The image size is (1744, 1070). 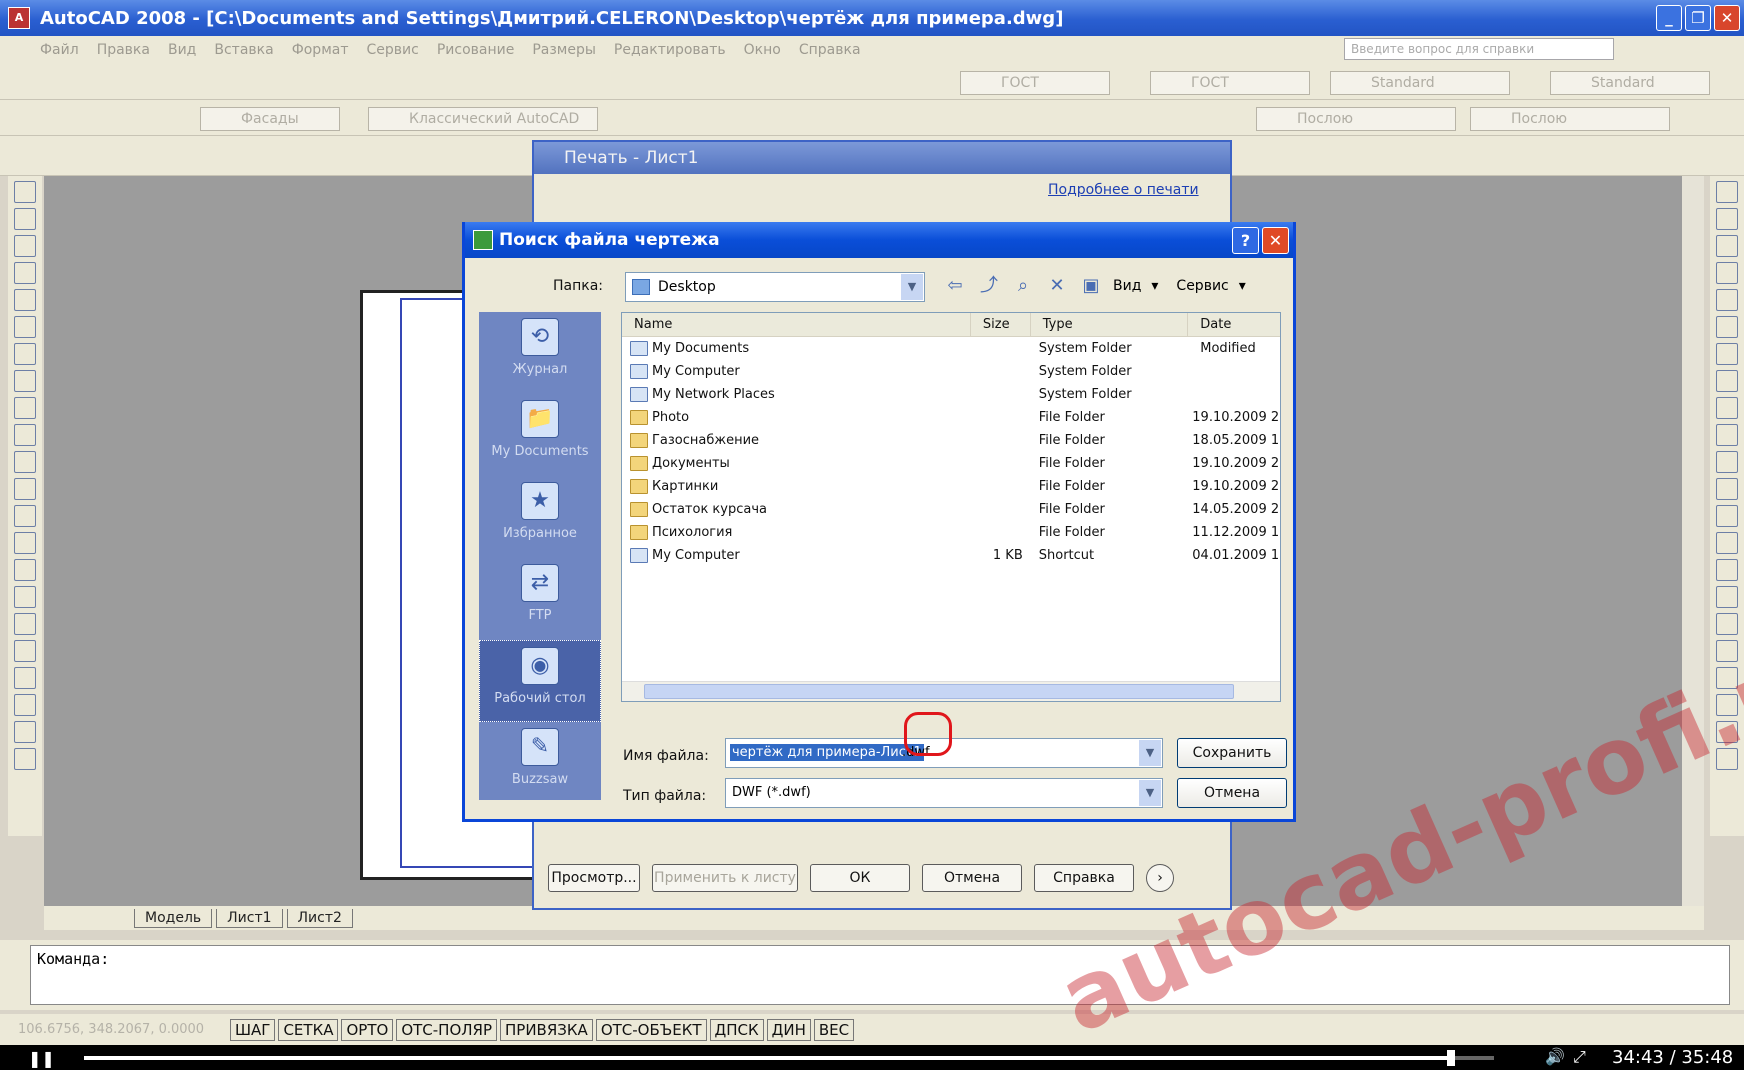 I want to click on apply-to-layout-button: Применить к листу, so click(x=725, y=878).